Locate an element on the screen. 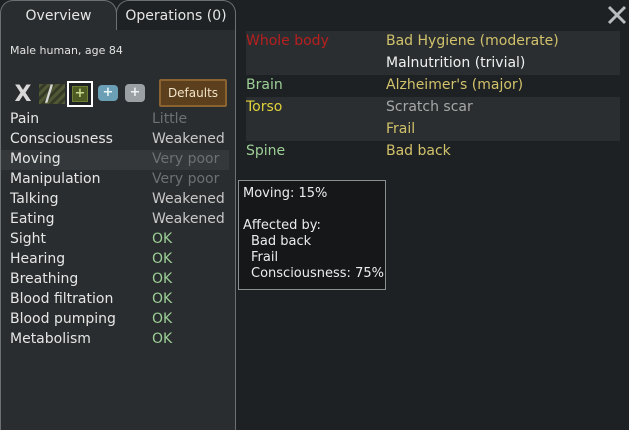  condition-label: Frail is located at coordinates (401, 129).